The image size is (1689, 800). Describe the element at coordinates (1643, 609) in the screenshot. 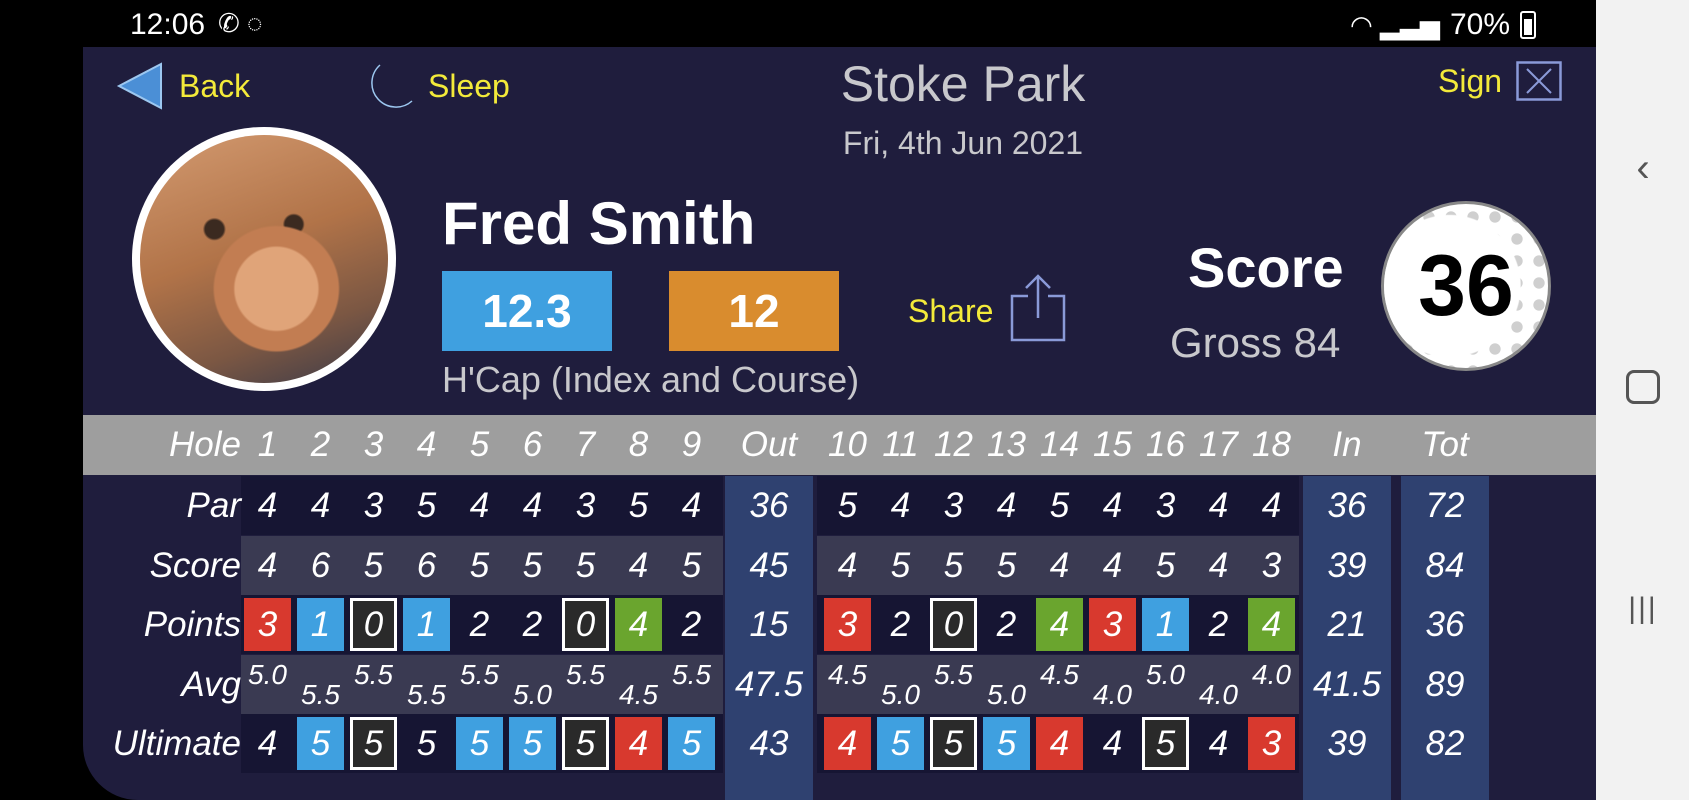

I see `recents-nav-icon: |||` at that location.